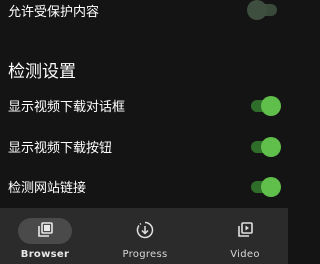 The width and height of the screenshot is (320, 264). Describe the element at coordinates (245, 254) in the screenshot. I see `nav-label: Video` at that location.